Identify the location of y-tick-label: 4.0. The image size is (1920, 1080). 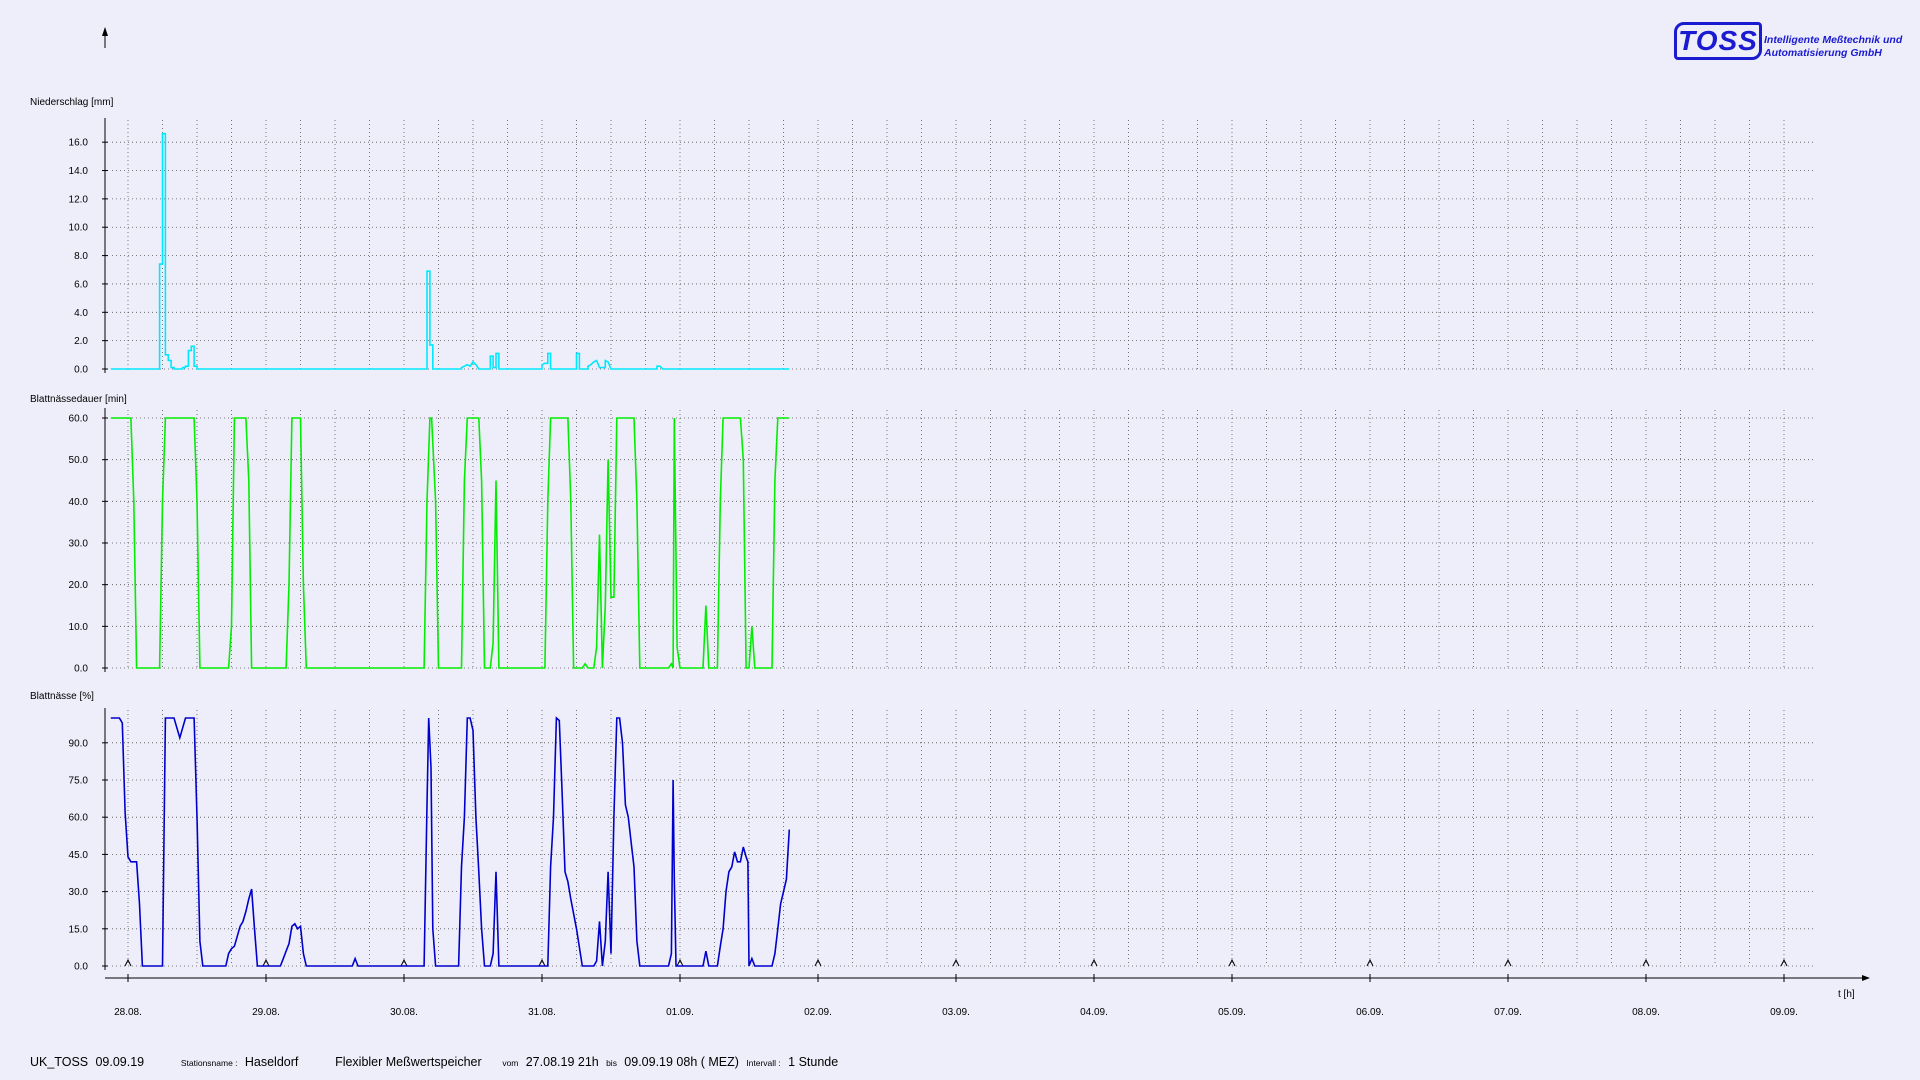
(81, 313).